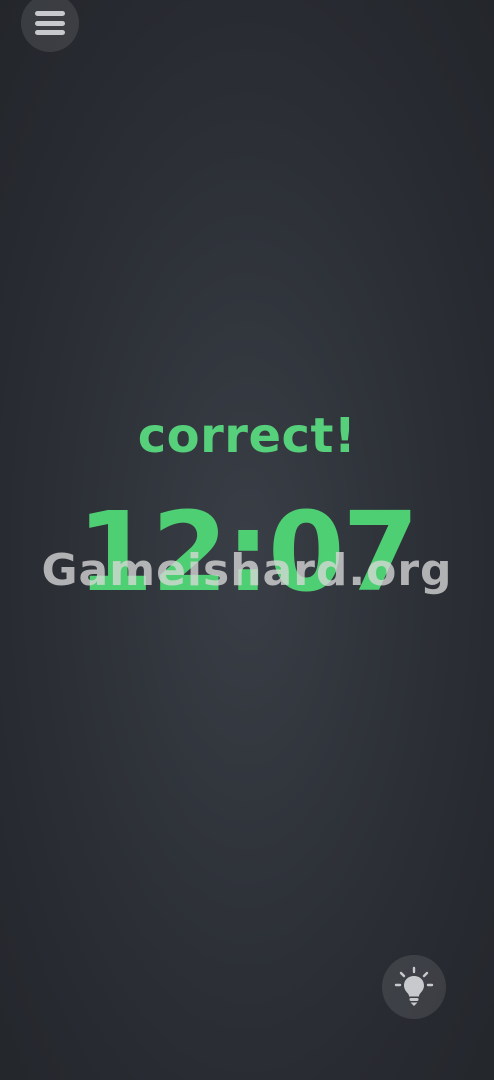  I want to click on hint-button, so click(414, 987).